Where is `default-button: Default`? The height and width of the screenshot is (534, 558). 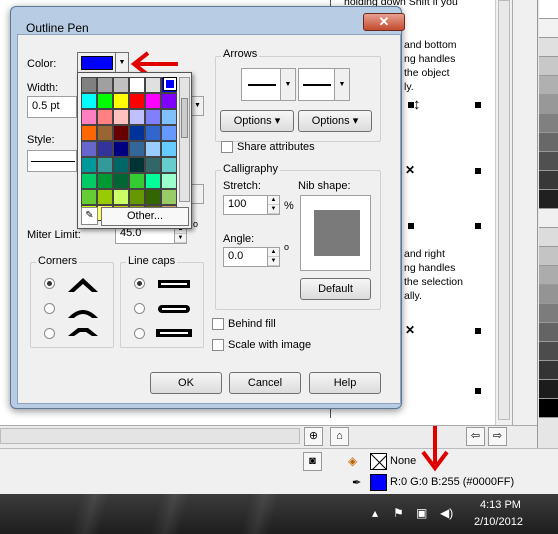 default-button: Default is located at coordinates (335, 289).